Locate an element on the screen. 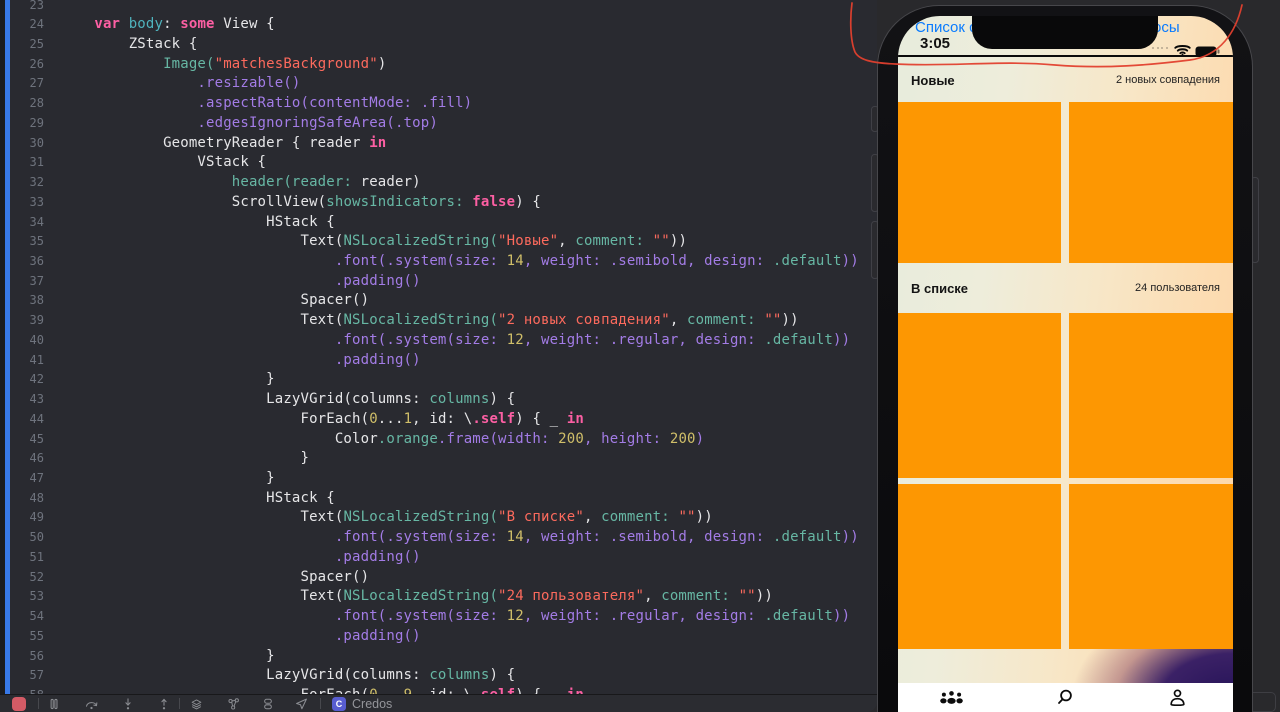 The width and height of the screenshot is (1280, 712). debug-graph-button is located at coordinates (233, 704).